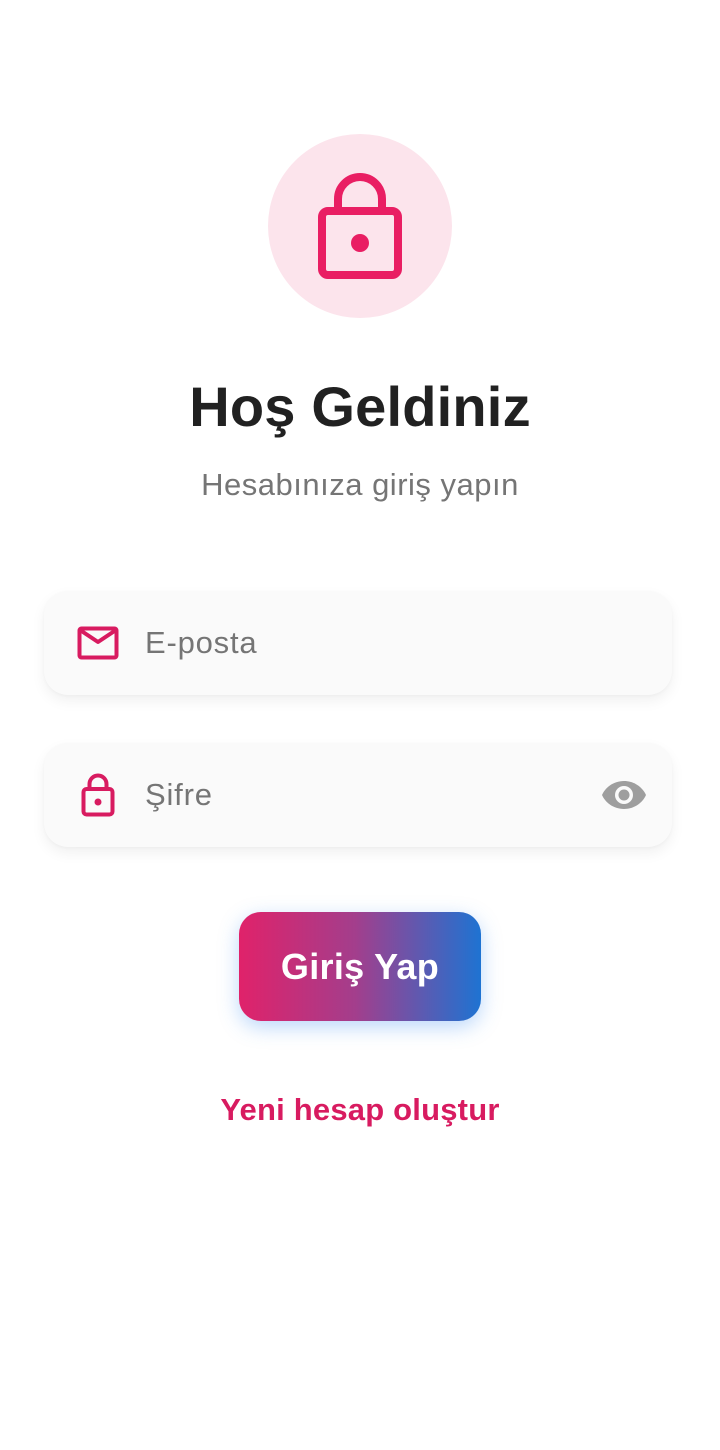 The height and width of the screenshot is (1450, 720). Describe the element at coordinates (98, 643) in the screenshot. I see `mail-icon` at that location.